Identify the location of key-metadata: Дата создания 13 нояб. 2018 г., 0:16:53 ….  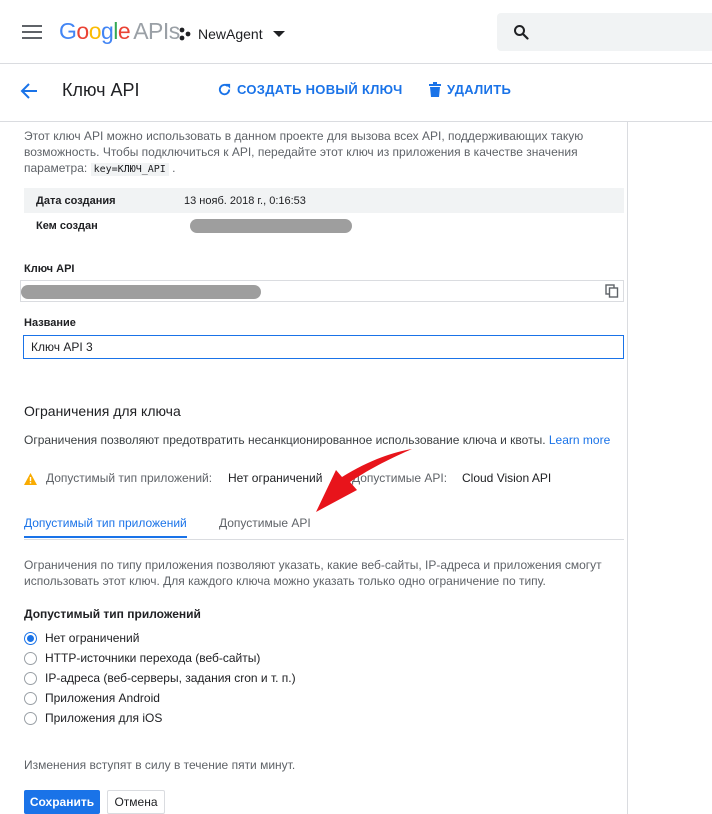
(324, 213).